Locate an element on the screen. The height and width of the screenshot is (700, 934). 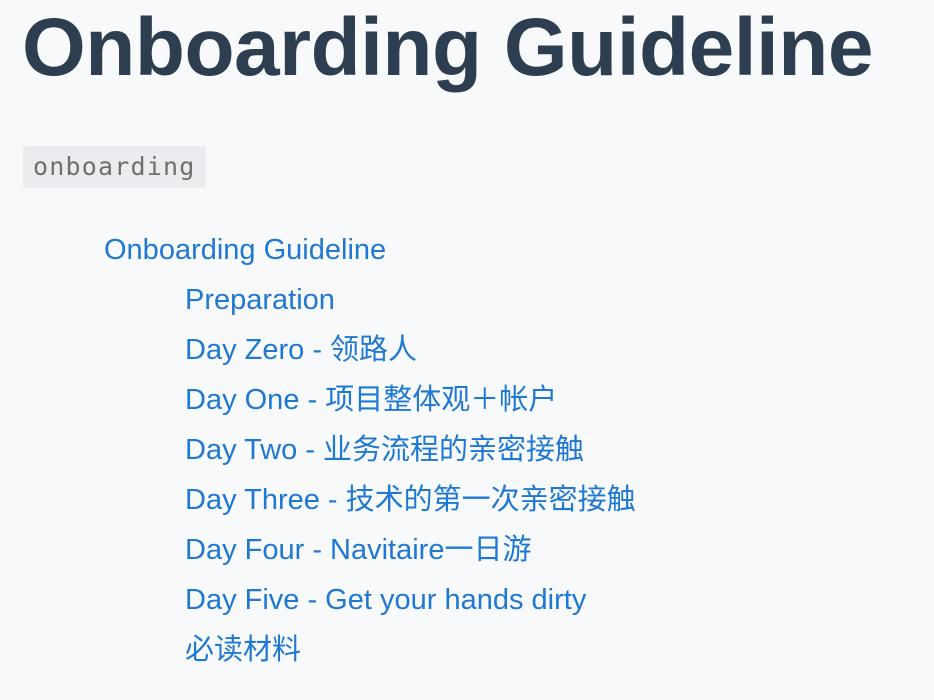
toc-link-day-five: Day Five - Get your hands dirty is located at coordinates (385, 600).